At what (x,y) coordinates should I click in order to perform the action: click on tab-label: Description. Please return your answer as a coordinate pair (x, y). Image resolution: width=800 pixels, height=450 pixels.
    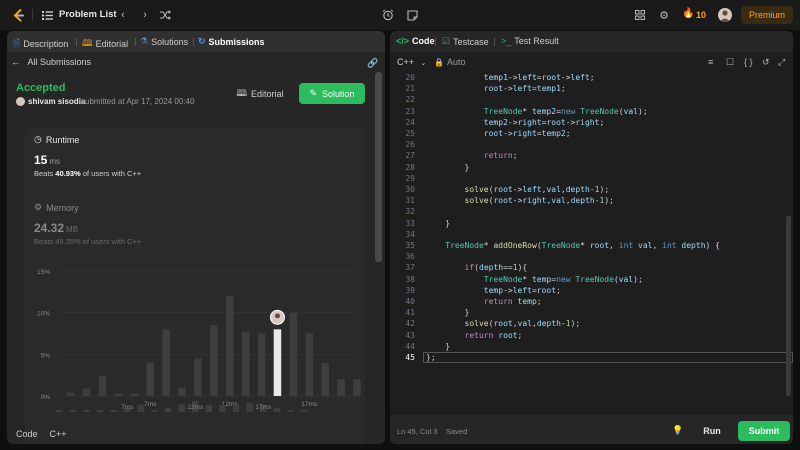
    Looking at the image, I should click on (46, 44).